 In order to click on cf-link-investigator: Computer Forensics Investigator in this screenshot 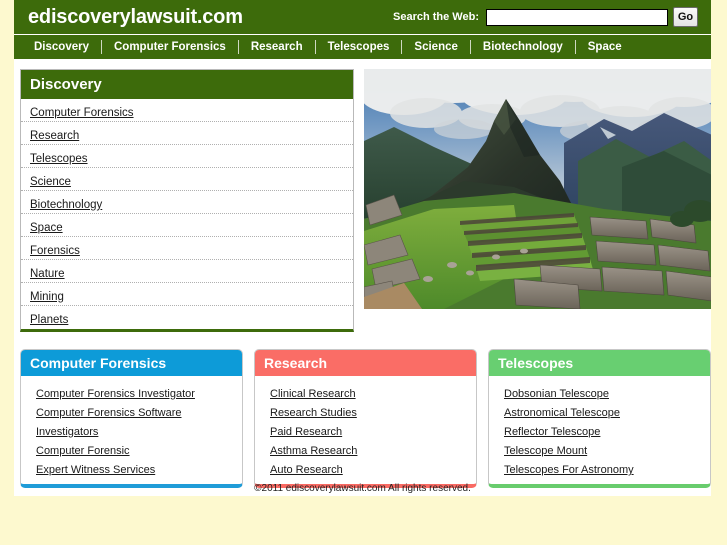, I will do `click(115, 394)`.